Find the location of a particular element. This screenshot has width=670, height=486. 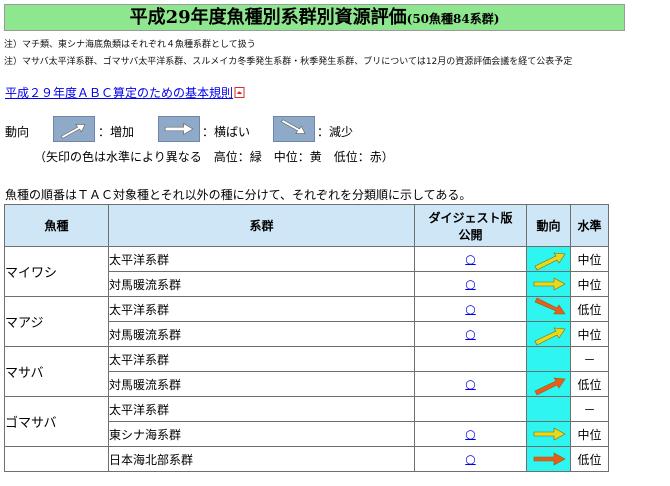

intro-text: 魚種の順番はＴＡＣ対象種とそれ以外の種に分けて、それぞれを分類順に示してある。 is located at coordinates (238, 195).